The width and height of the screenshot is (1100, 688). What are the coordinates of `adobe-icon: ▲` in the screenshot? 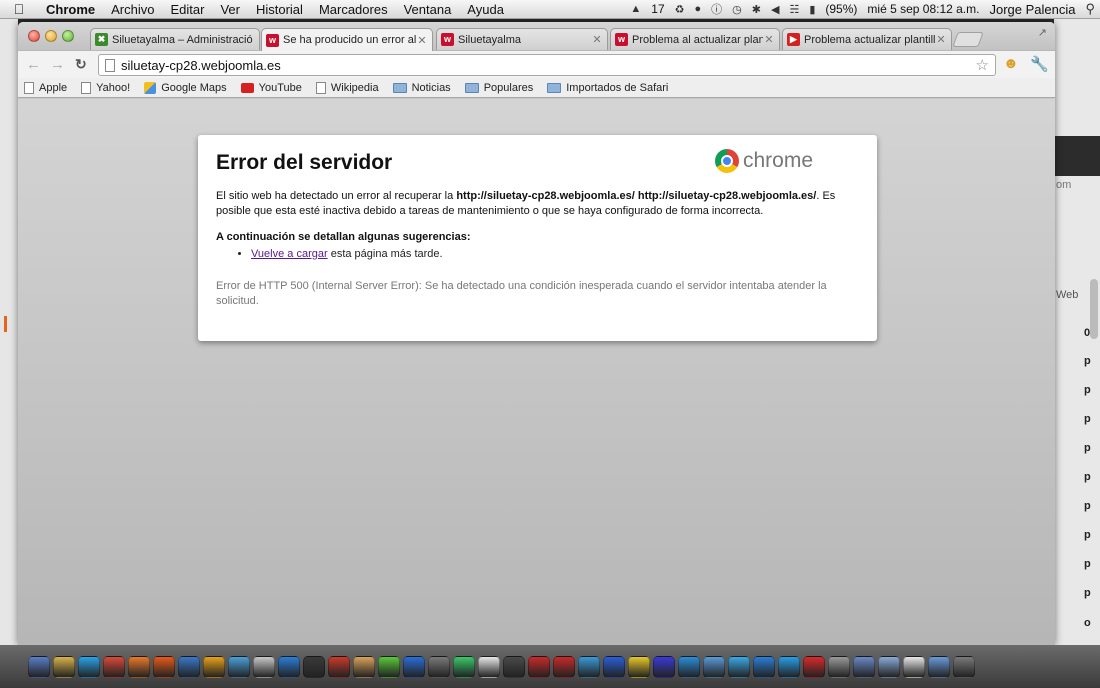 It's located at (635, 9).